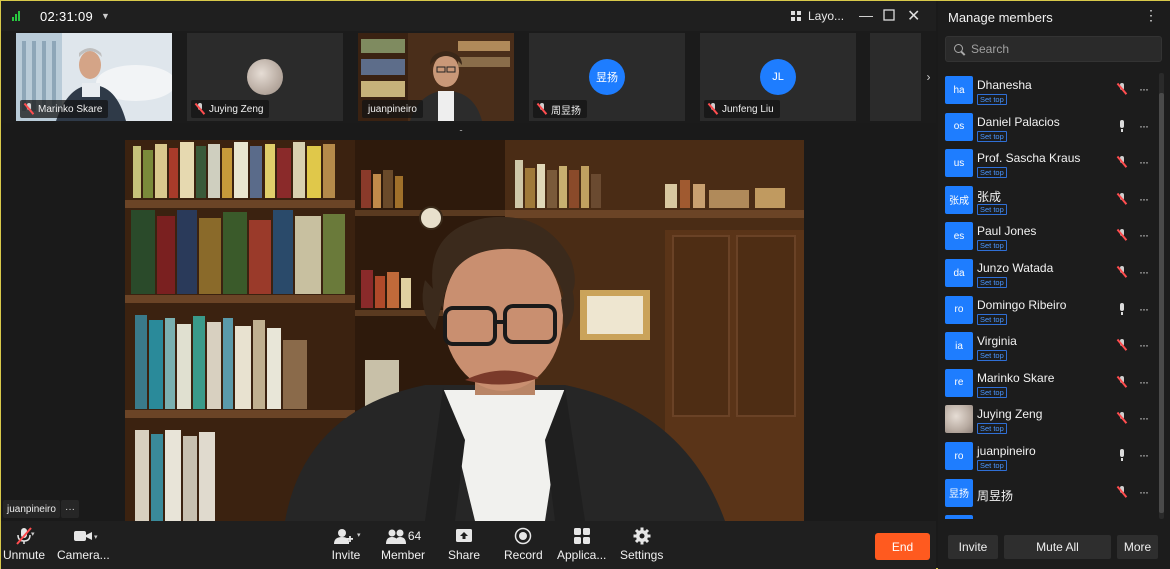 The image size is (1170, 569). What do you see at coordinates (1161, 303) in the screenshot?
I see `scrollbar-thumb` at bounding box center [1161, 303].